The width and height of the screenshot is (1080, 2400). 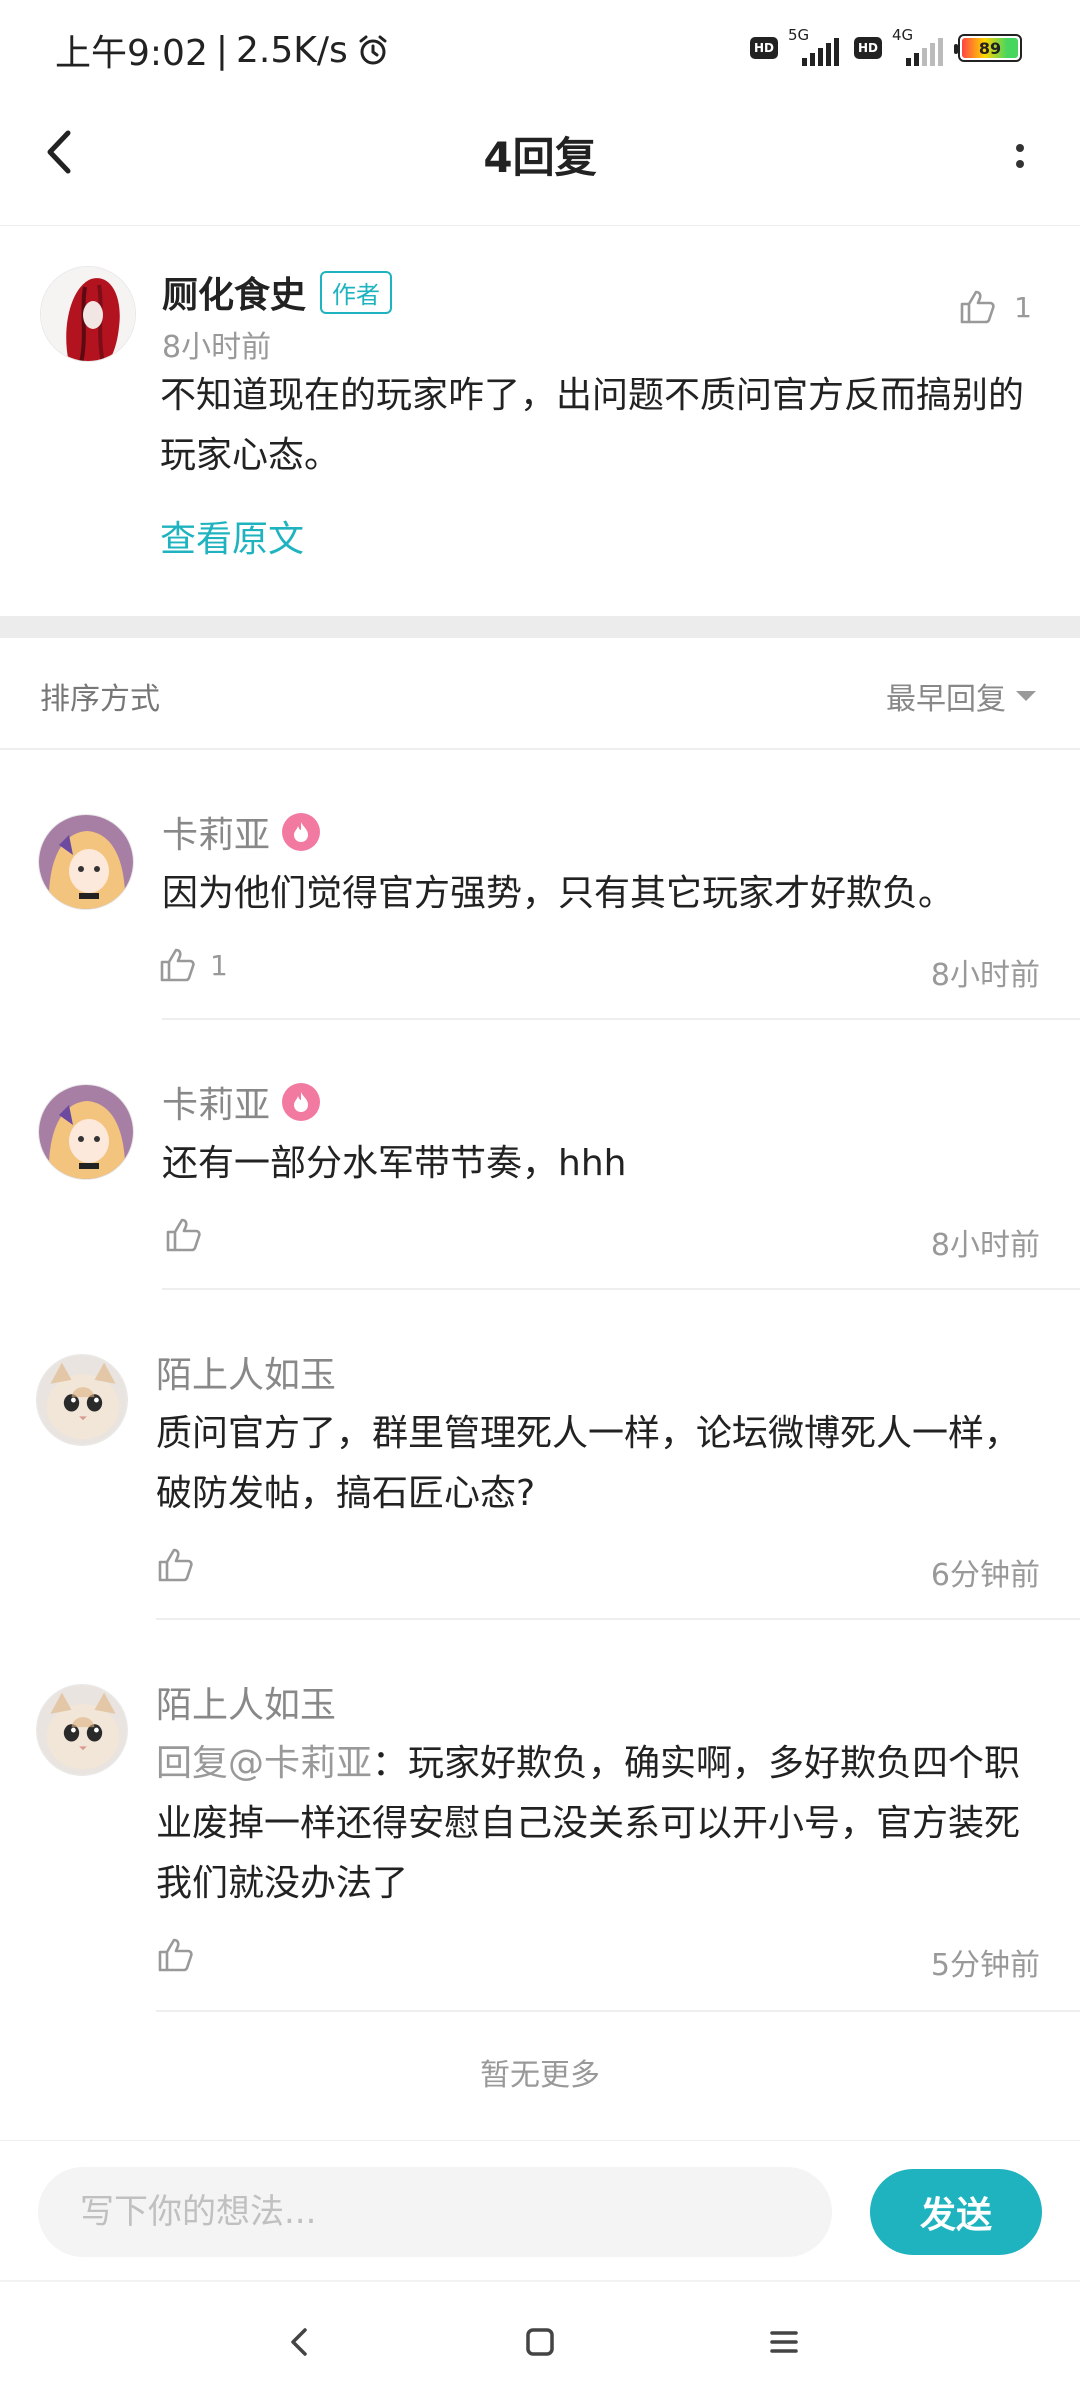 What do you see at coordinates (394, 1163) in the screenshot?
I see `reply-text: 还有一部分水军带节奏，hhh` at bounding box center [394, 1163].